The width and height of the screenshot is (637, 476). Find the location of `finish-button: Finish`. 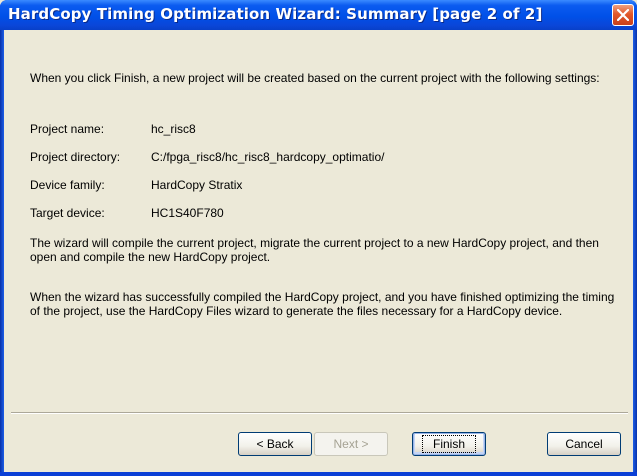

finish-button: Finish is located at coordinates (449, 444).